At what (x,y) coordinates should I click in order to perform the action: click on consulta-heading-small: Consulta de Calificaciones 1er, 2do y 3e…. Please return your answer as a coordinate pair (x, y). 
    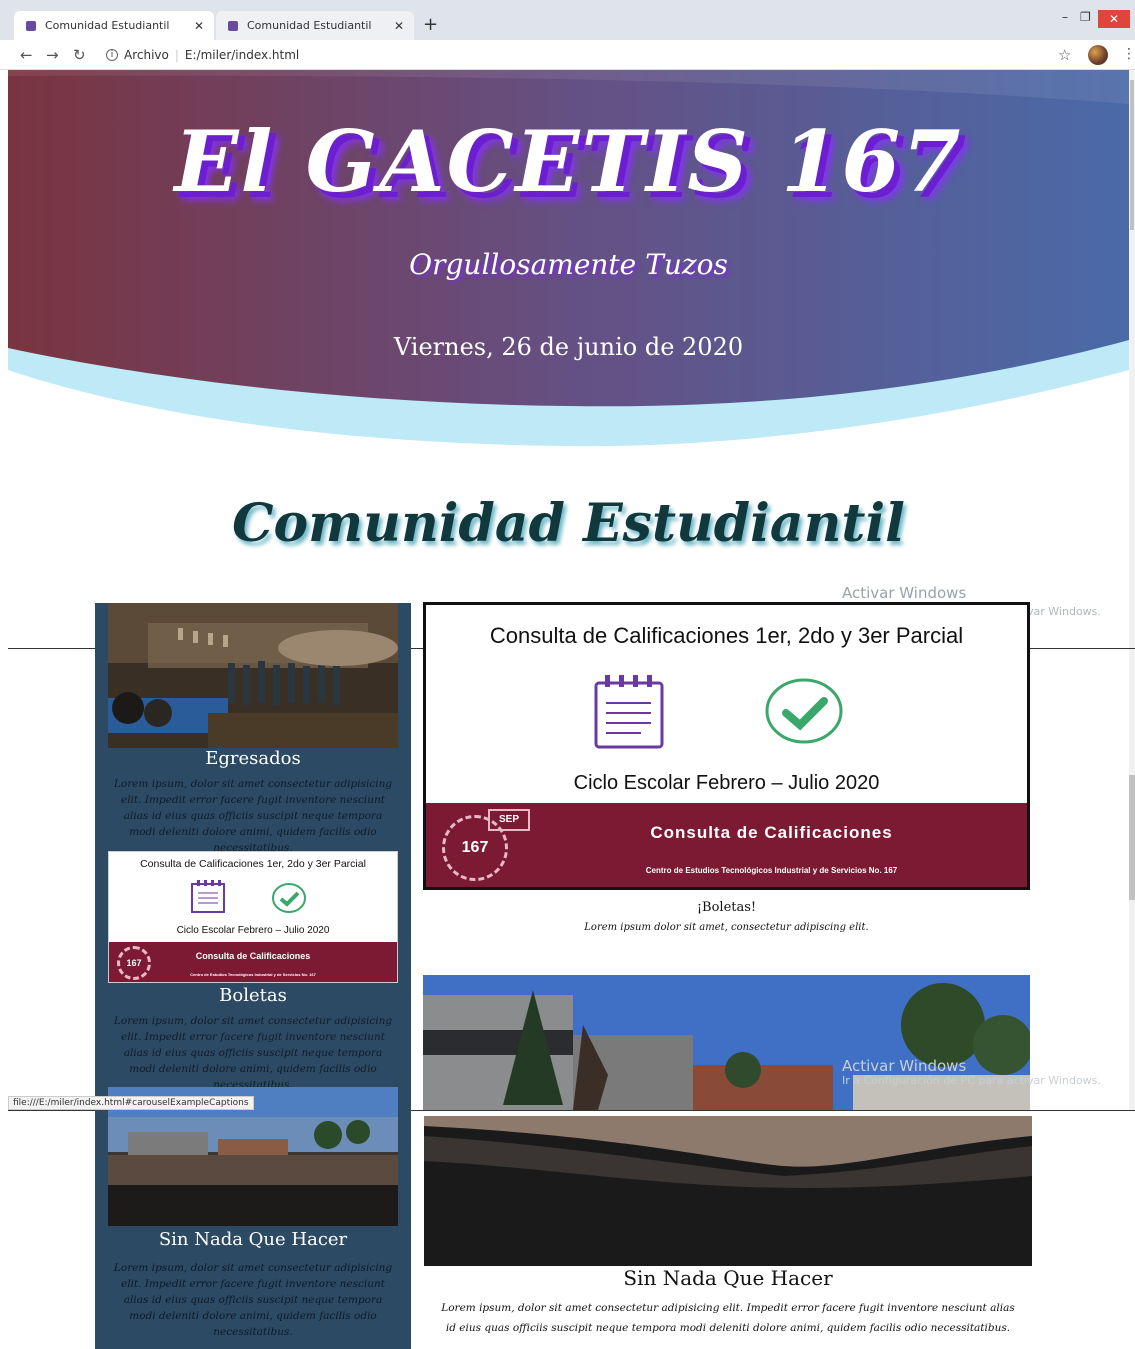
    Looking at the image, I should click on (253, 864).